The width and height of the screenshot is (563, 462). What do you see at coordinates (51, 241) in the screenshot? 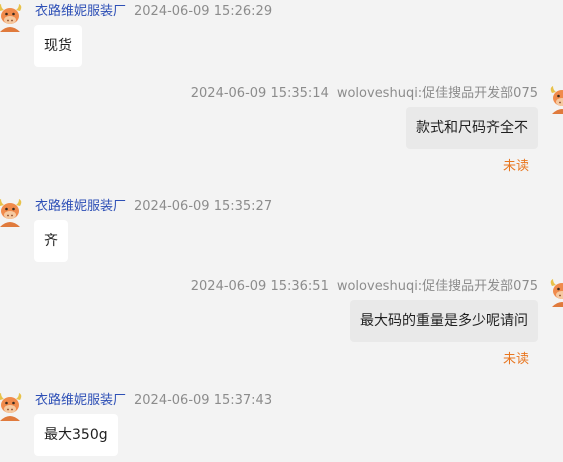
I see `message-bubble: 齐` at bounding box center [51, 241].